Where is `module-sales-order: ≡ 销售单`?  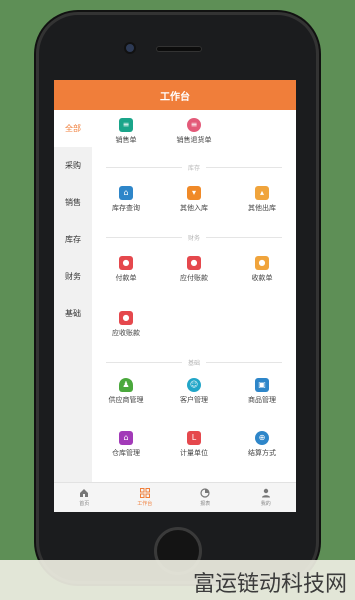 module-sales-order: ≡ 销售单 is located at coordinates (126, 131).